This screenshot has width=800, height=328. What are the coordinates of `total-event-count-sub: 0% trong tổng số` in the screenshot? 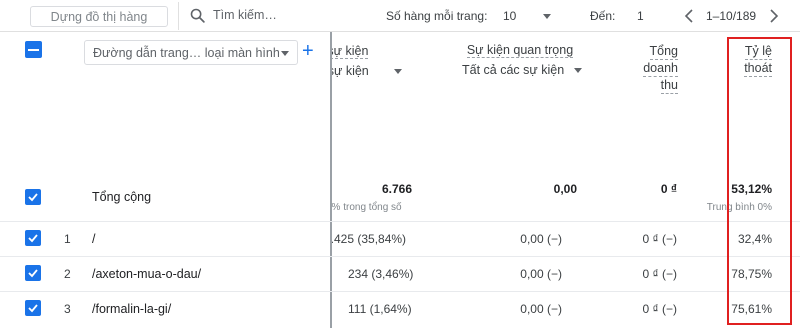 It's located at (367, 207).